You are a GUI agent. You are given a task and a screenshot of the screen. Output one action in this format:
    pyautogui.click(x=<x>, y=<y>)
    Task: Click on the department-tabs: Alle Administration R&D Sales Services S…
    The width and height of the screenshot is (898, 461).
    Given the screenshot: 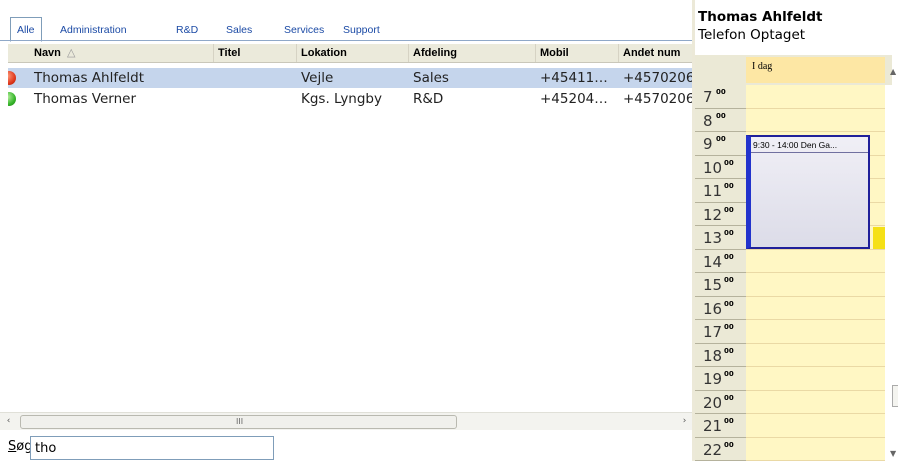 What is the action you would take?
    pyautogui.click(x=347, y=22)
    